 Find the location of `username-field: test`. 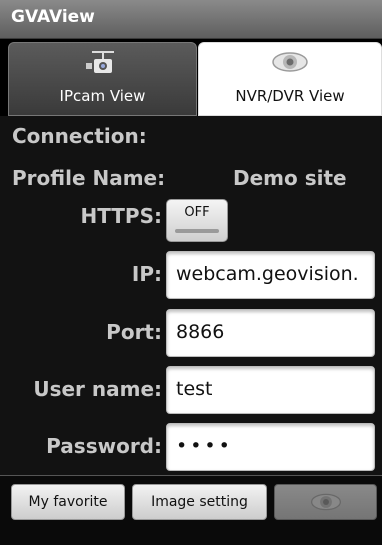

username-field: test is located at coordinates (270, 390).